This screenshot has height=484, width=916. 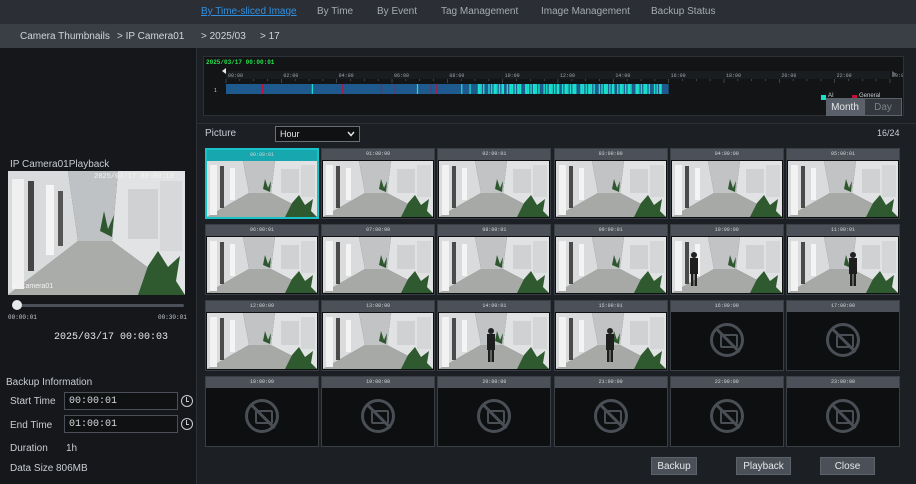 What do you see at coordinates (378, 154) in the screenshot?
I see `thumbnail-time: 01:00:00` at bounding box center [378, 154].